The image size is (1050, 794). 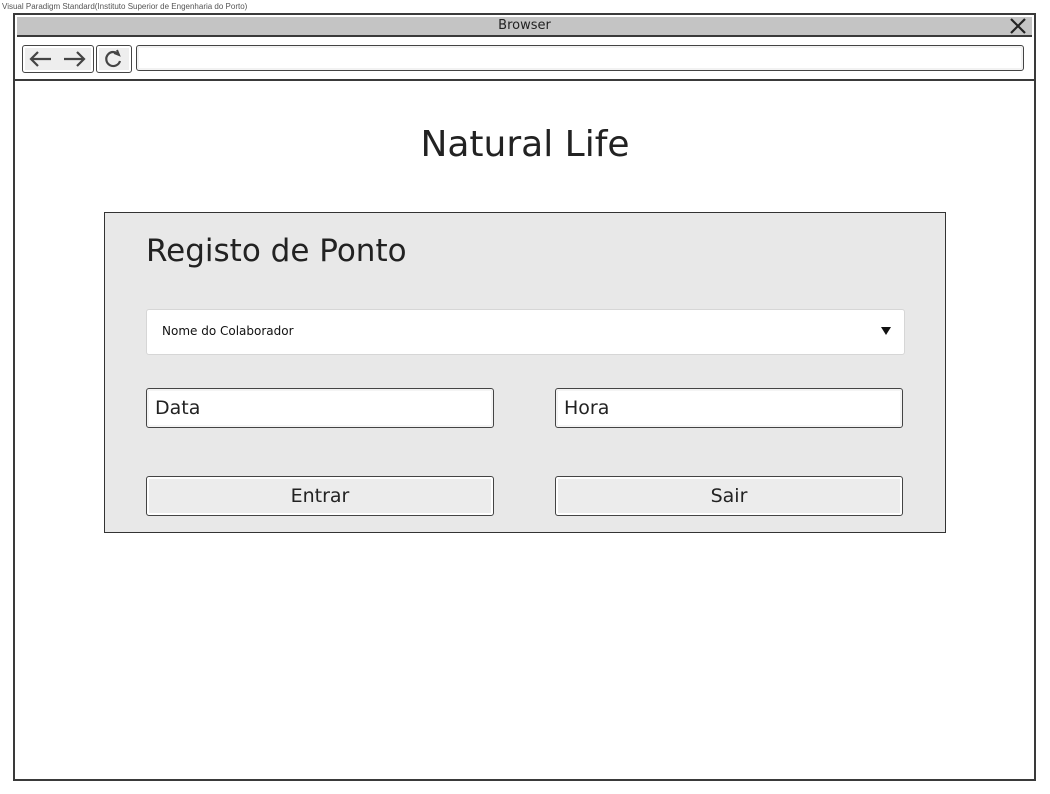 I want to click on browser-title: Browser, so click(x=524, y=25).